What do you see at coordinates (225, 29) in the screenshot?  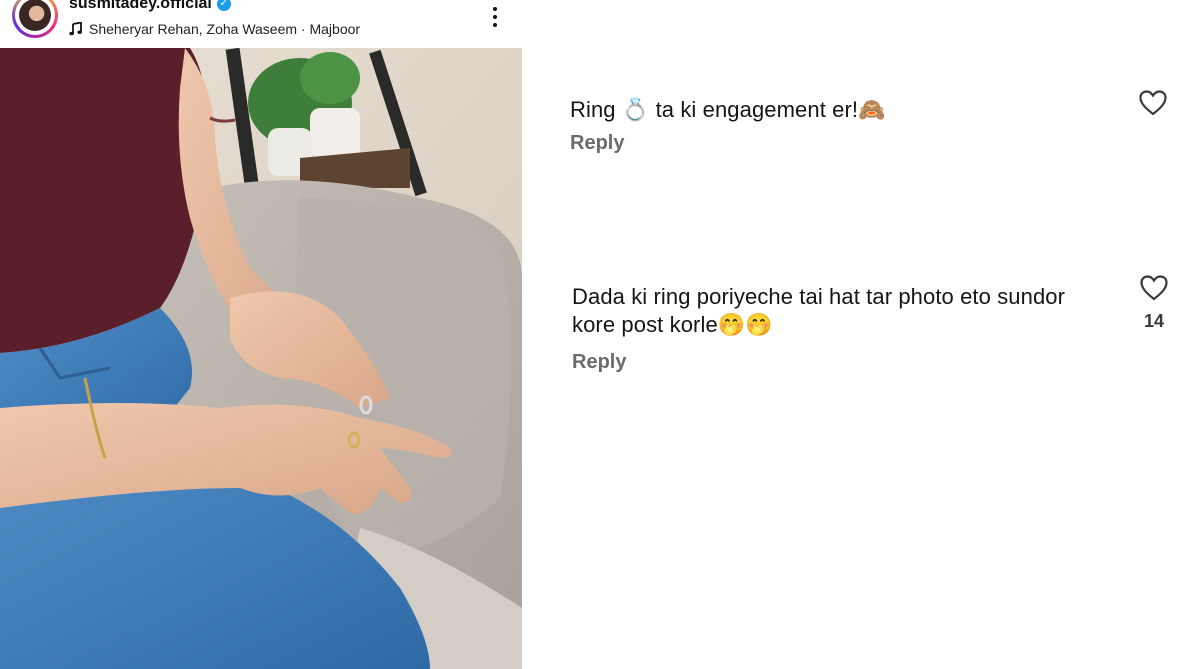 I see `music-label: Sheheryar Rehan, Zoha Waseem · Majboor` at bounding box center [225, 29].